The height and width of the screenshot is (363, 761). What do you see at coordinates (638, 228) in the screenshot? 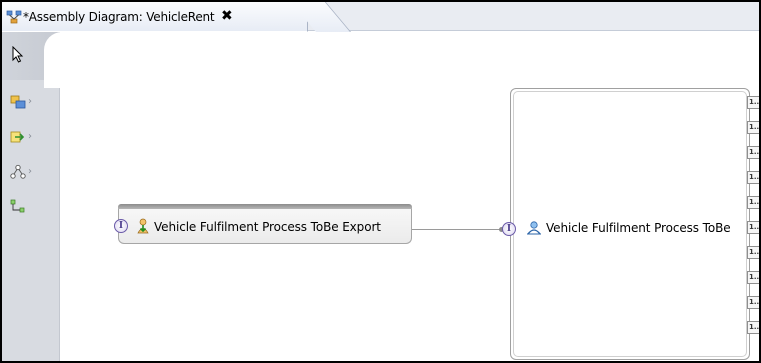
I see `component-node-label: Vehicle Fulfilment Process ToBe` at bounding box center [638, 228].